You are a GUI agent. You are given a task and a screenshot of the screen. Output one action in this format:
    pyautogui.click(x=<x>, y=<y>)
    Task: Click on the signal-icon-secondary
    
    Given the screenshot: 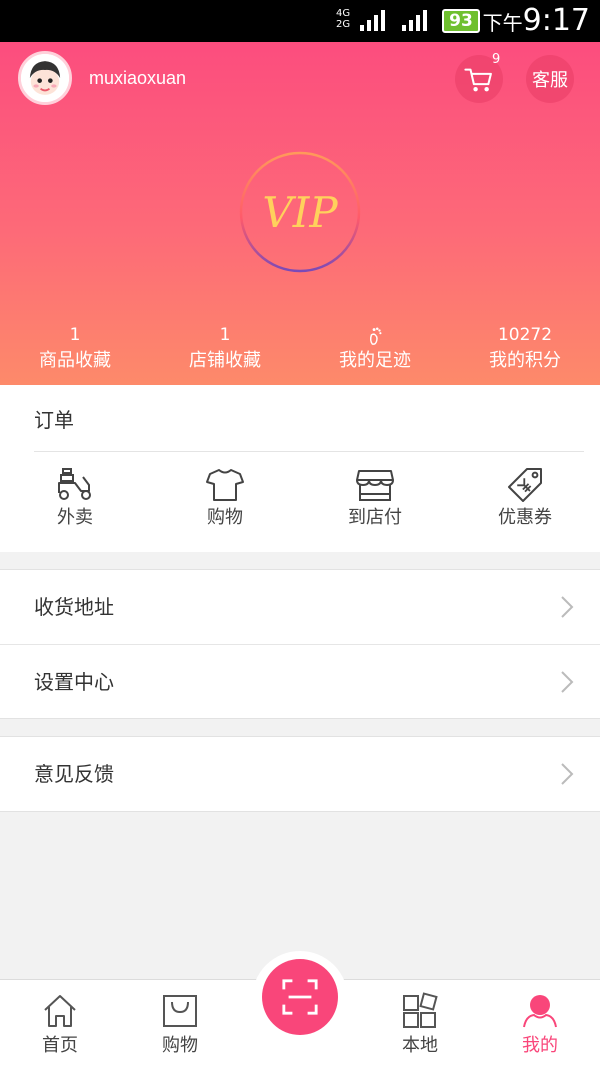 What is the action you would take?
    pyautogui.click(x=416, y=20)
    